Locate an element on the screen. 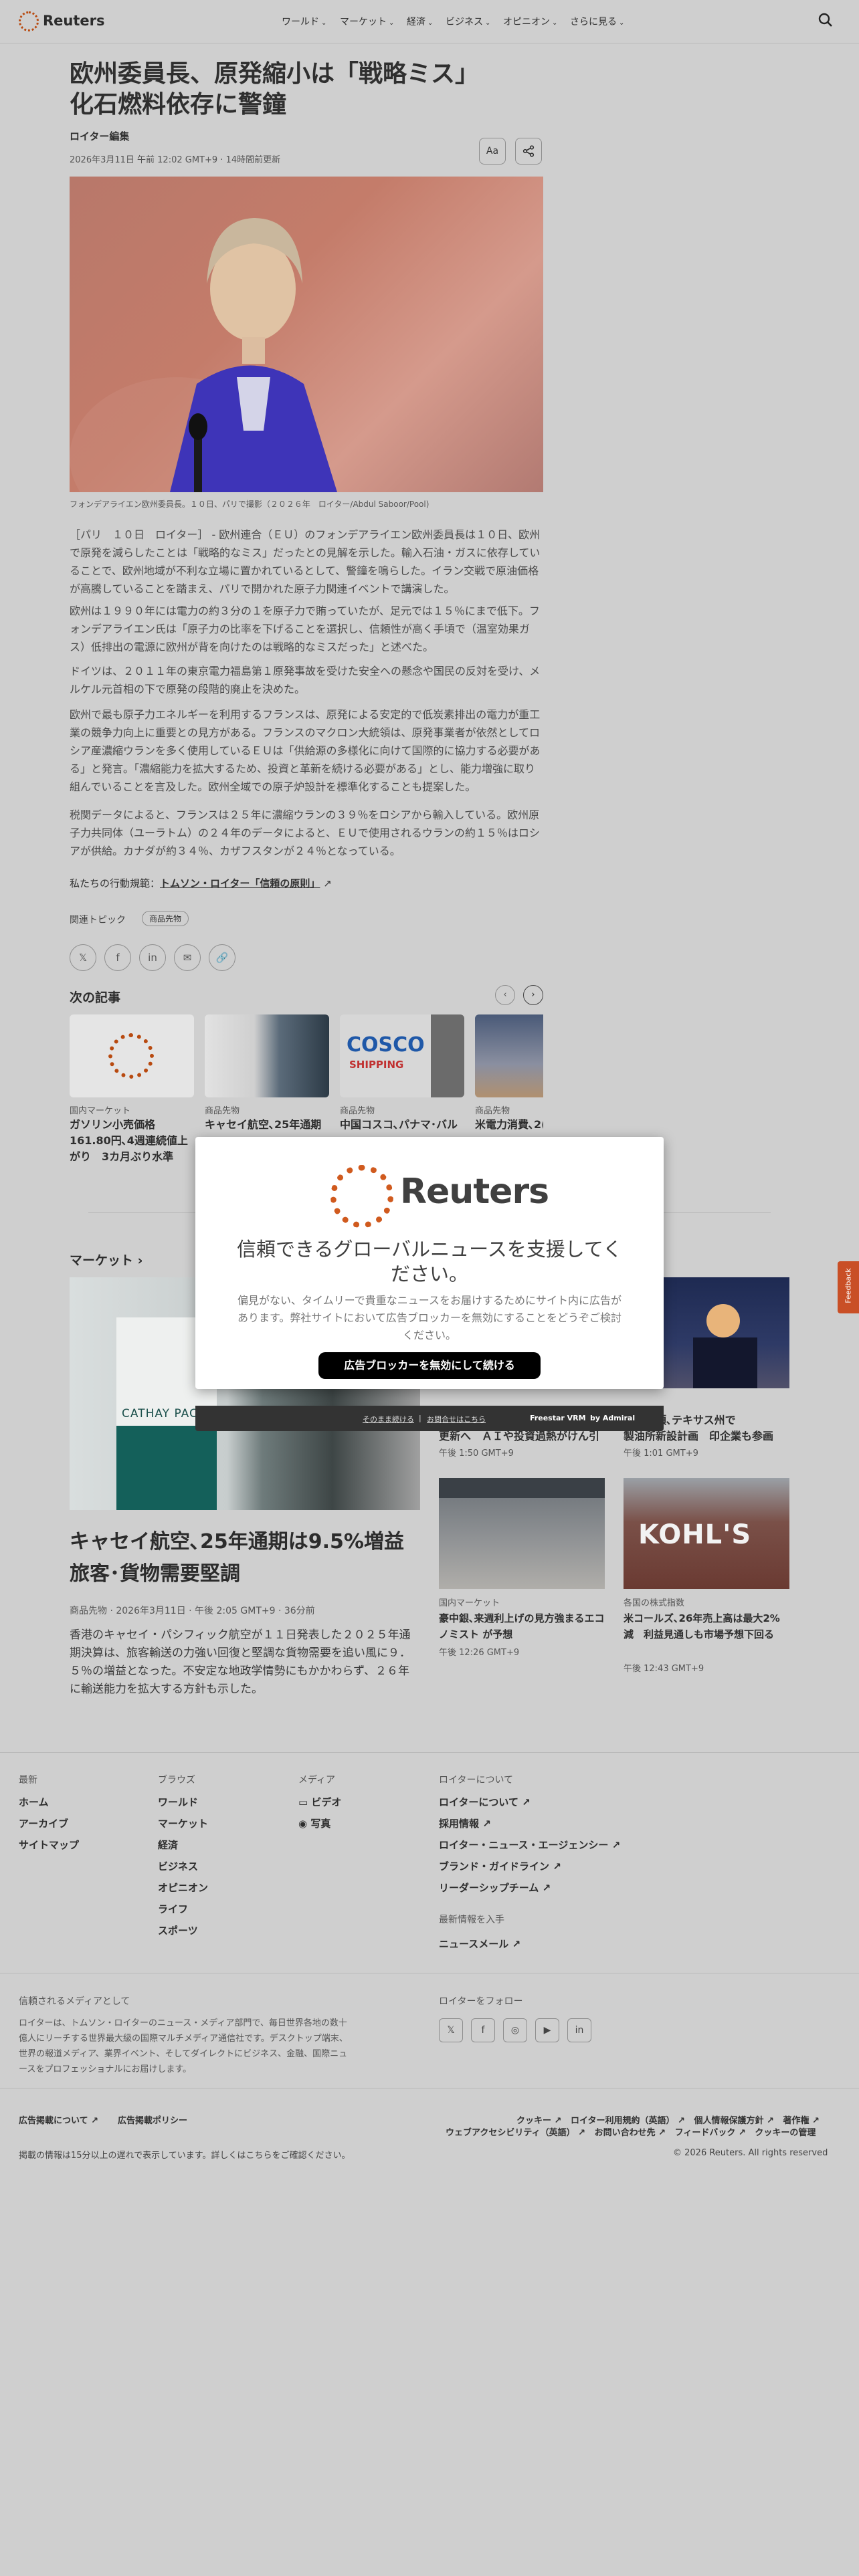 This screenshot has height=2576, width=859. brand-name: Reuters is located at coordinates (74, 21).